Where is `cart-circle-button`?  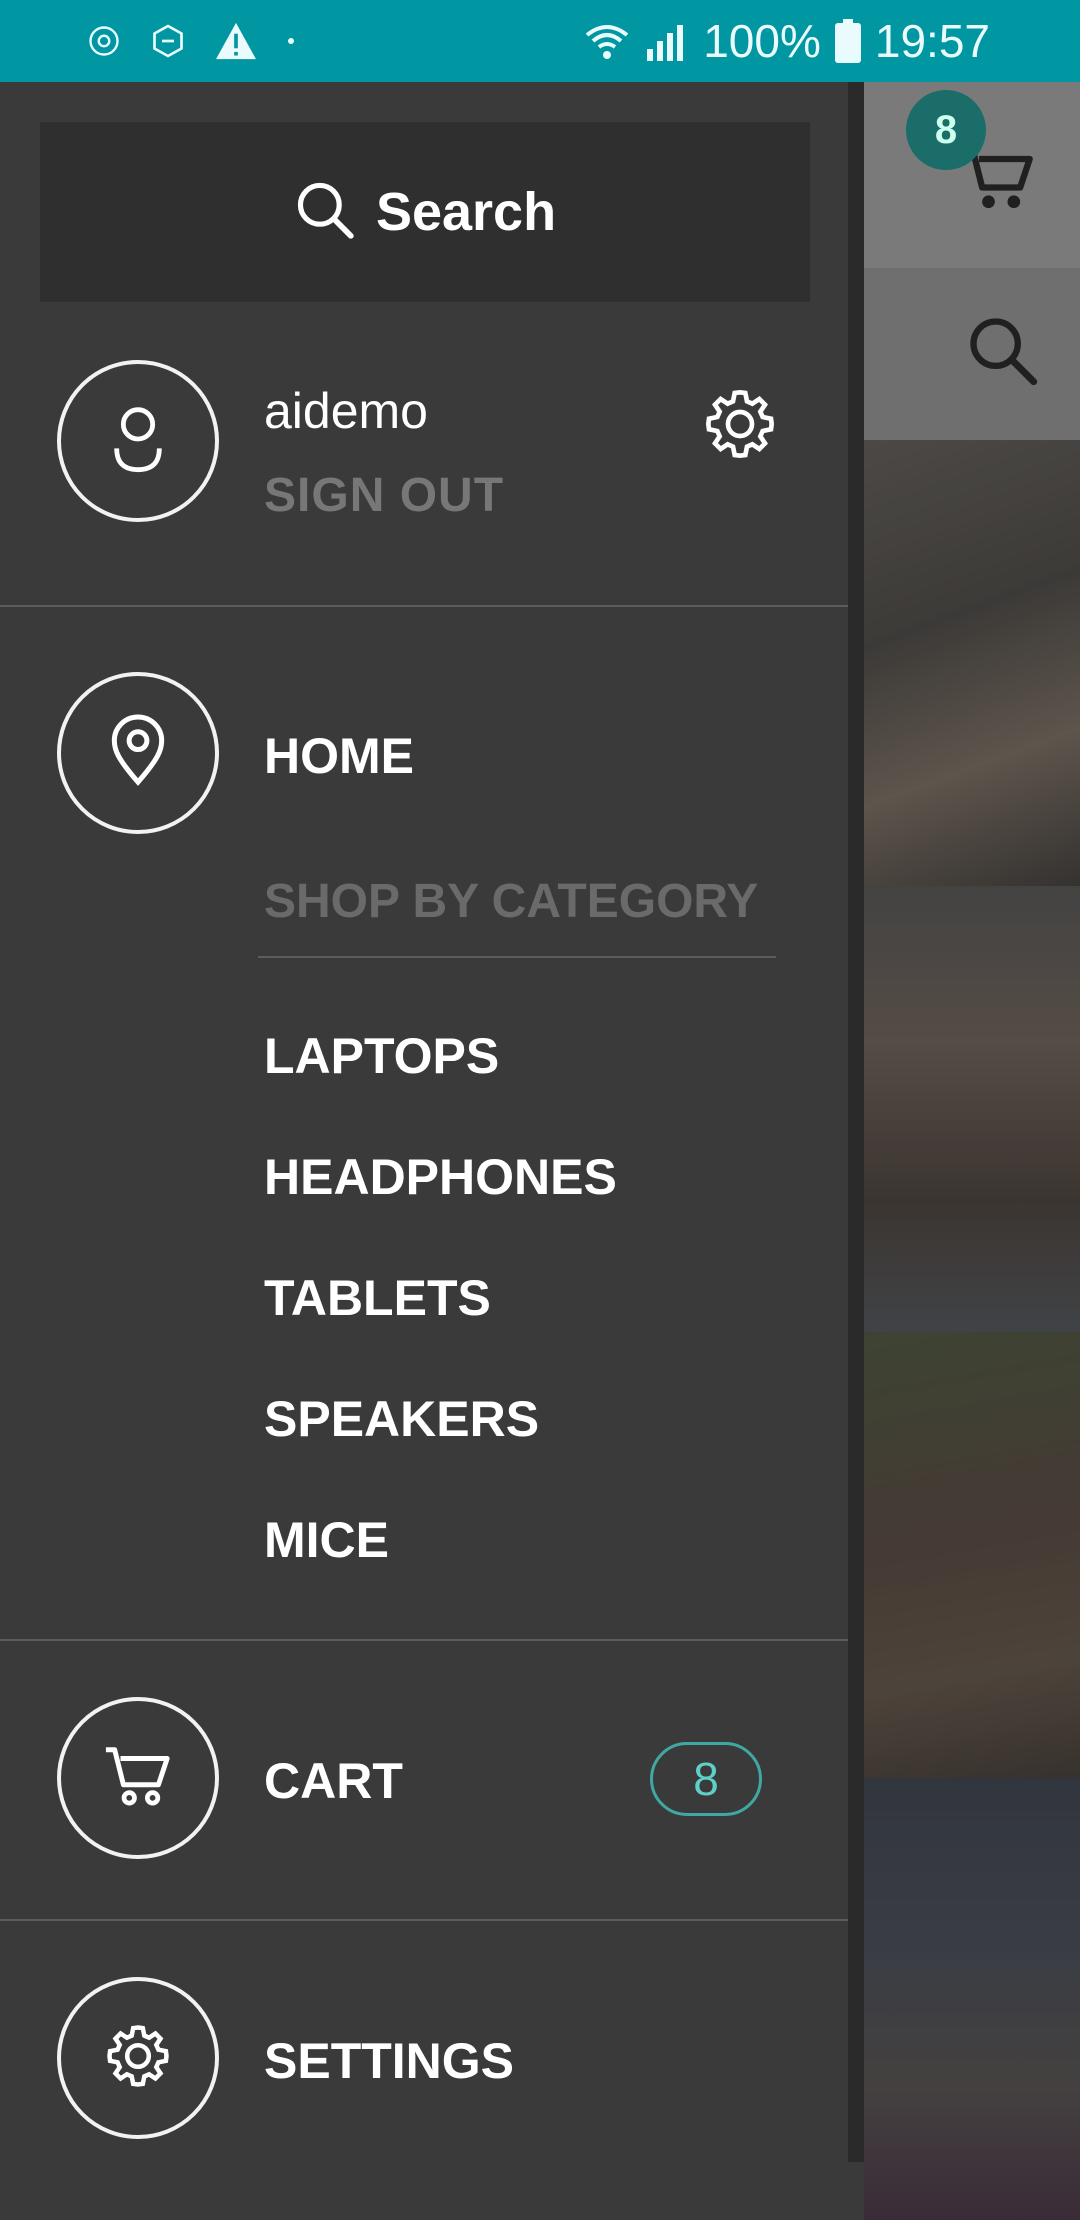 cart-circle-button is located at coordinates (138, 1778).